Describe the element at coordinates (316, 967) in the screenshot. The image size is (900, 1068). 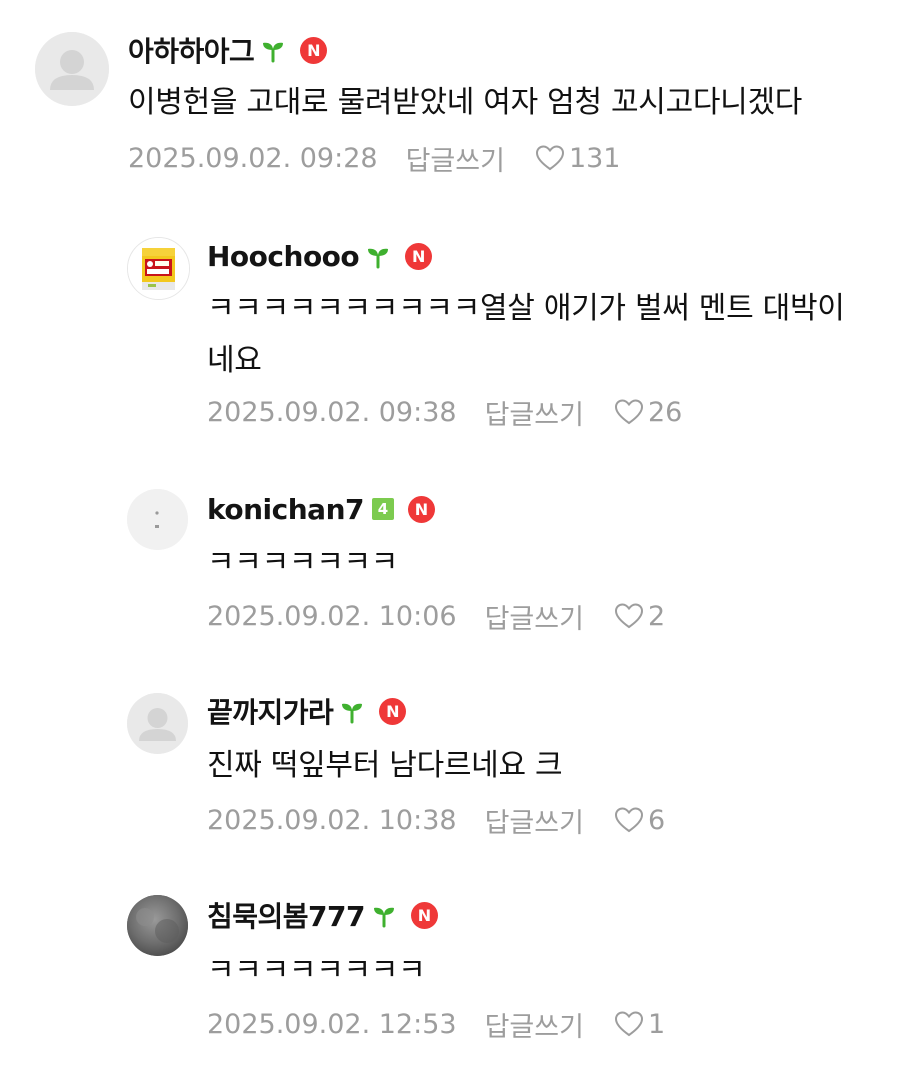
I see `comment-text: ㅋㅋㅋㅋㅋㅋㅋㅋ` at that location.